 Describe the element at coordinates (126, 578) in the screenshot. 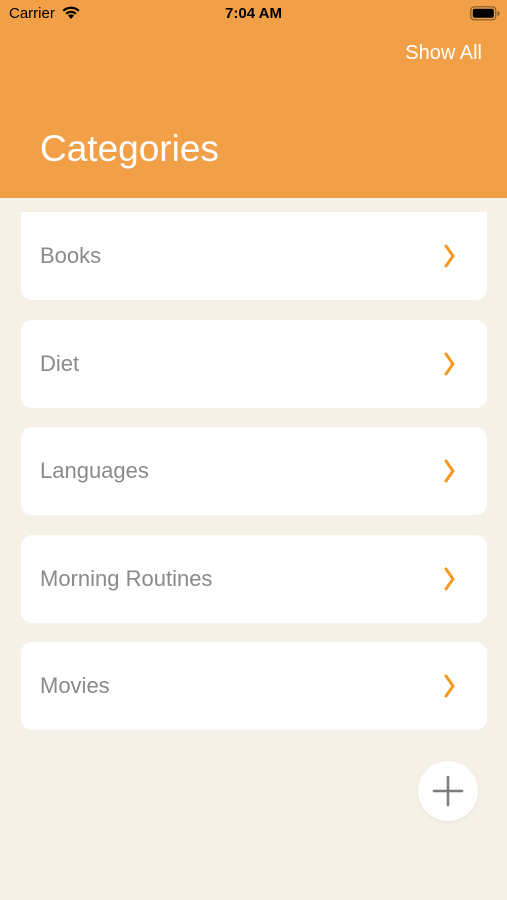

I see `category-label: Morning Routines` at that location.